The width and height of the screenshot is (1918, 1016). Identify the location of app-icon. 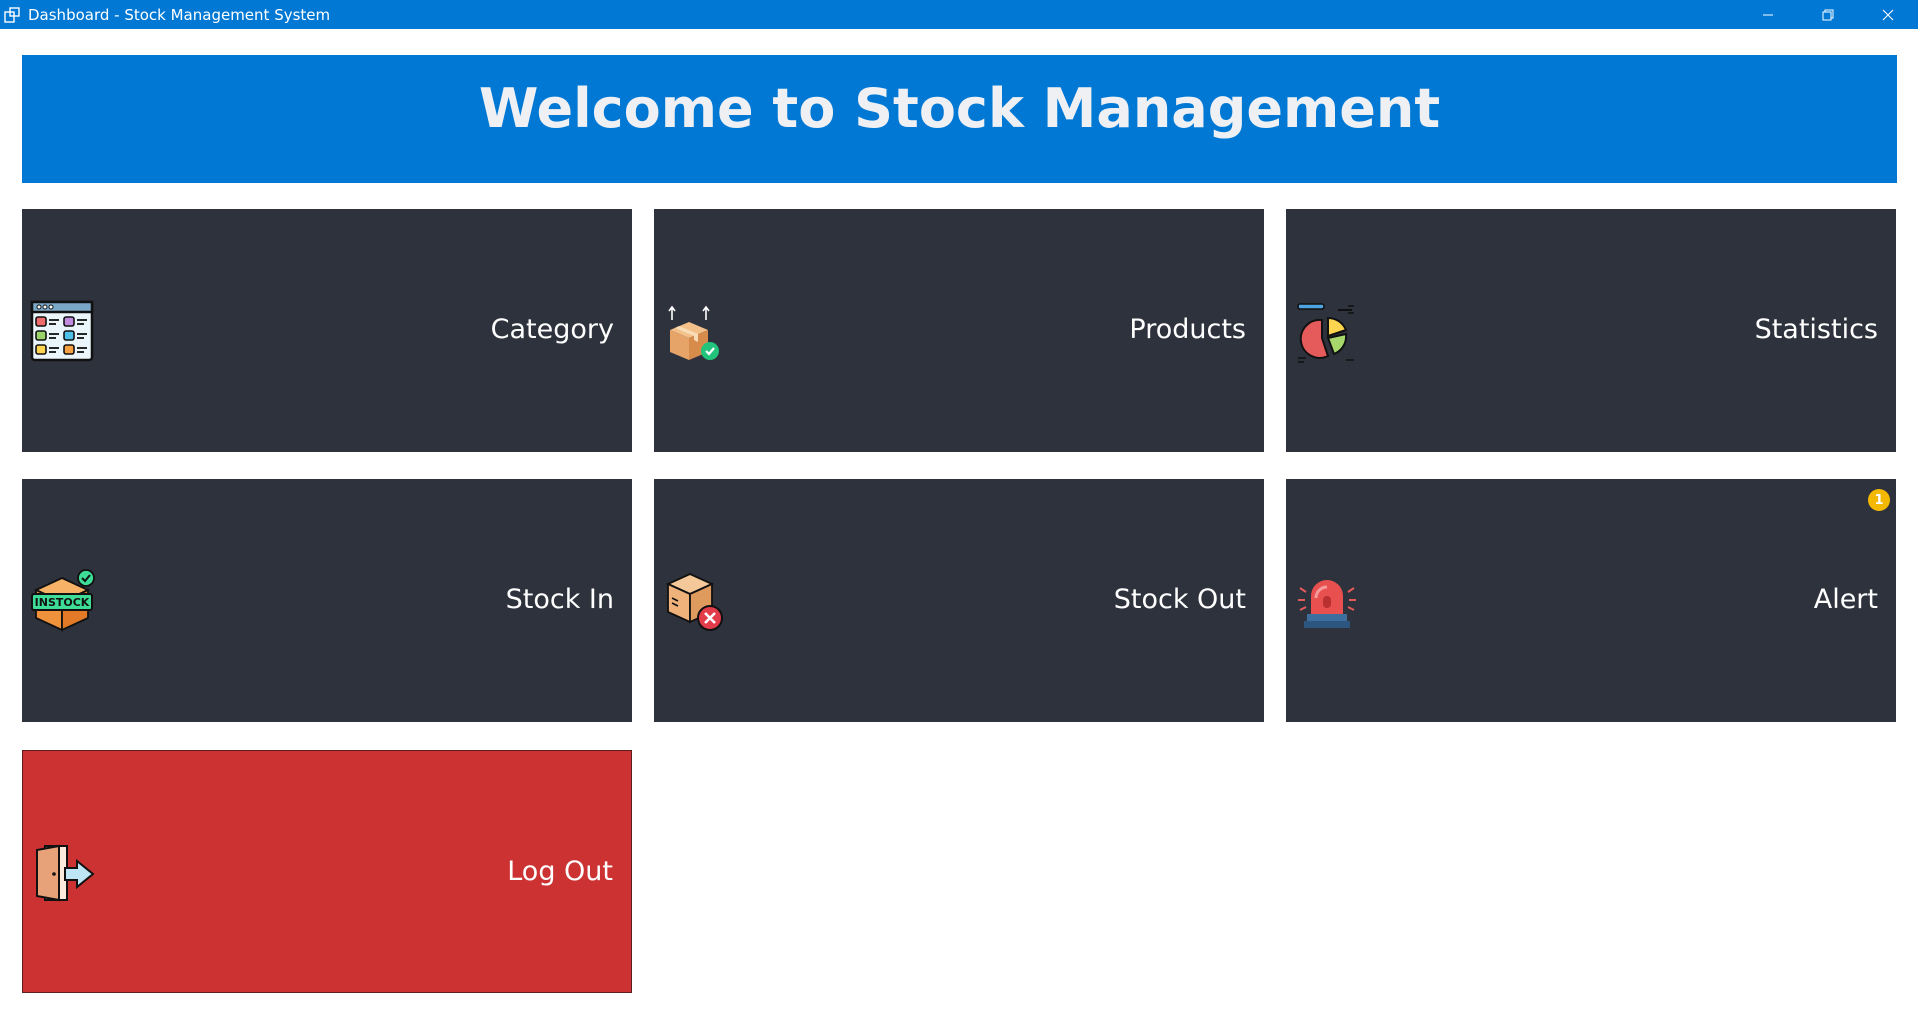
(12, 15).